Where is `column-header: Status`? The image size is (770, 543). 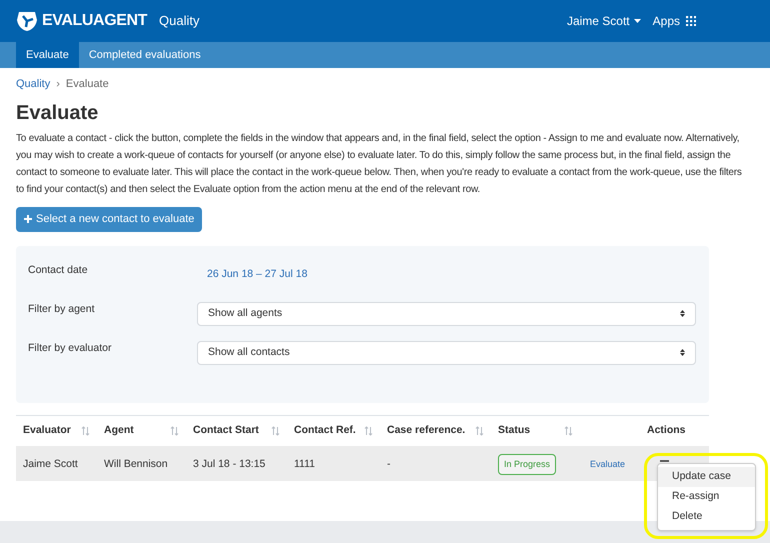 column-header: Status is located at coordinates (514, 430).